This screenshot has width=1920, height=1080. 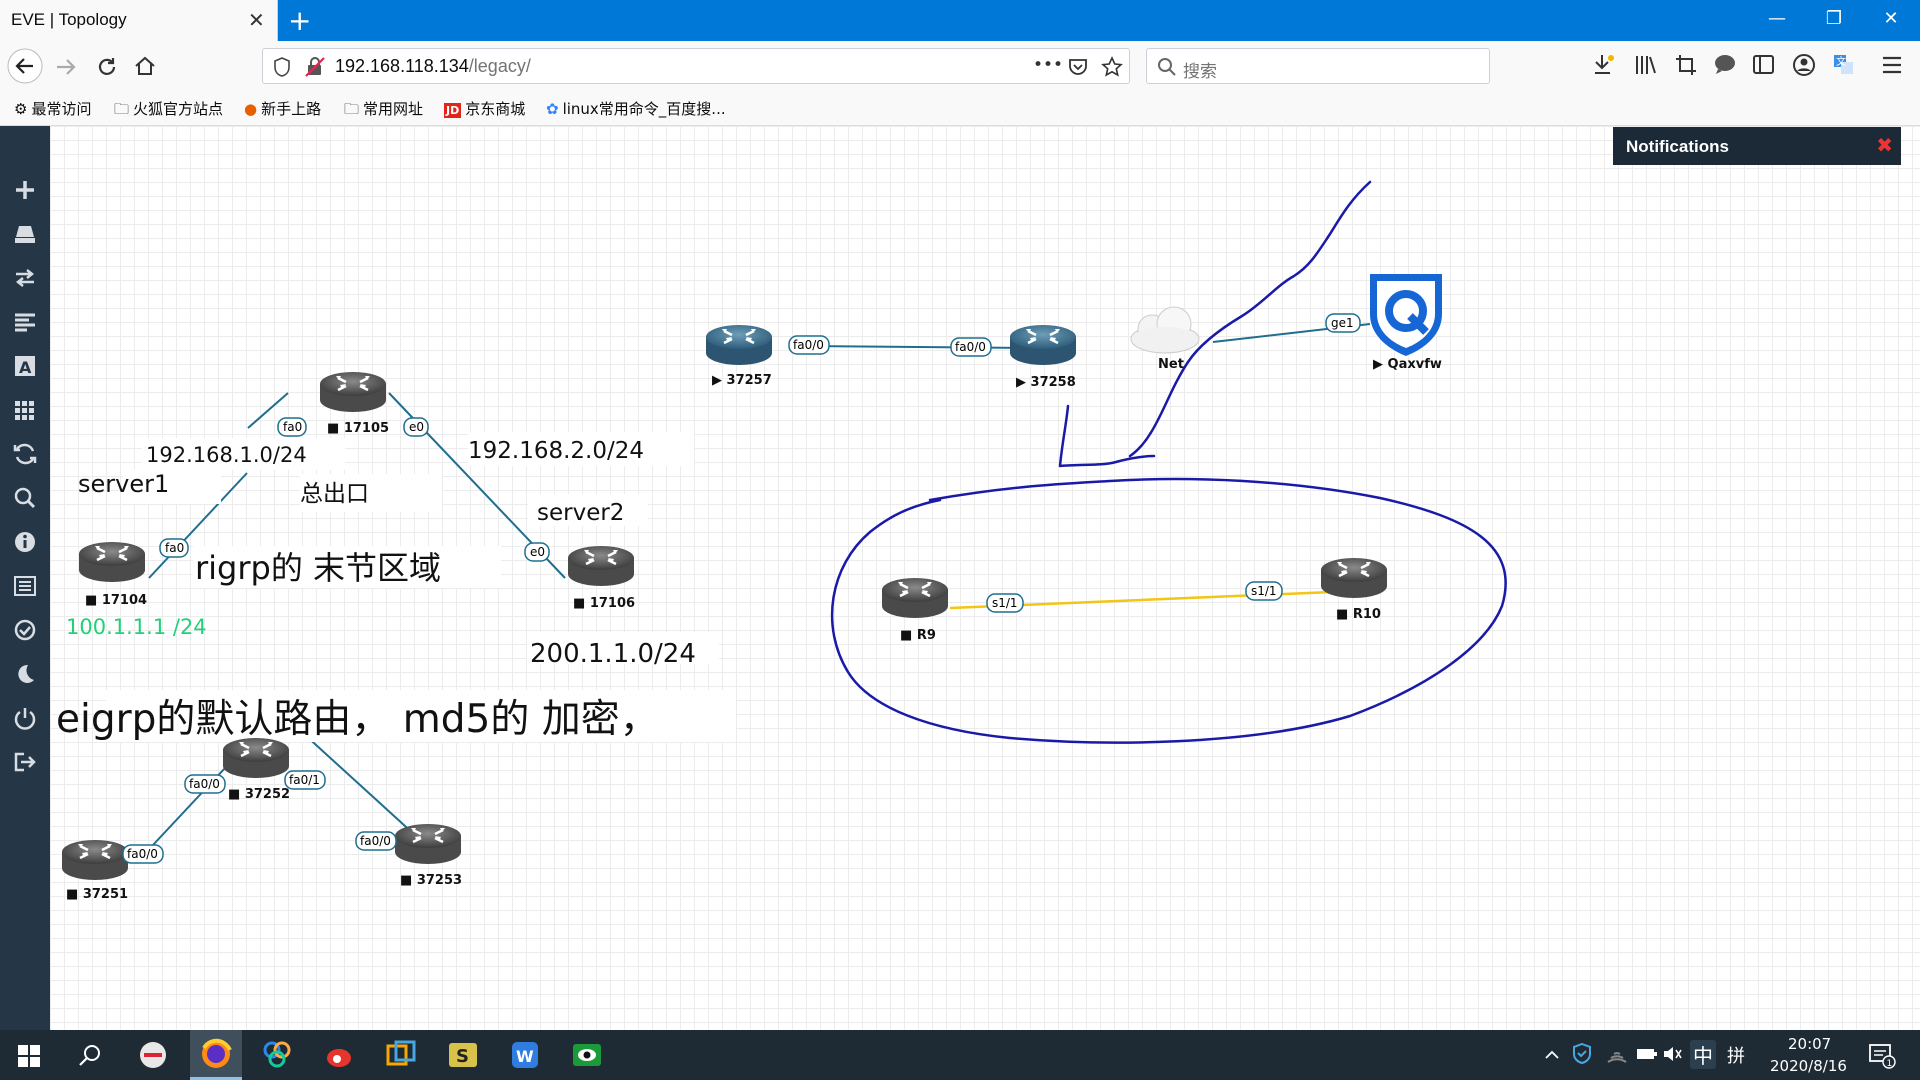 I want to click on tray-chevron-up-icon, so click(x=1552, y=1055).